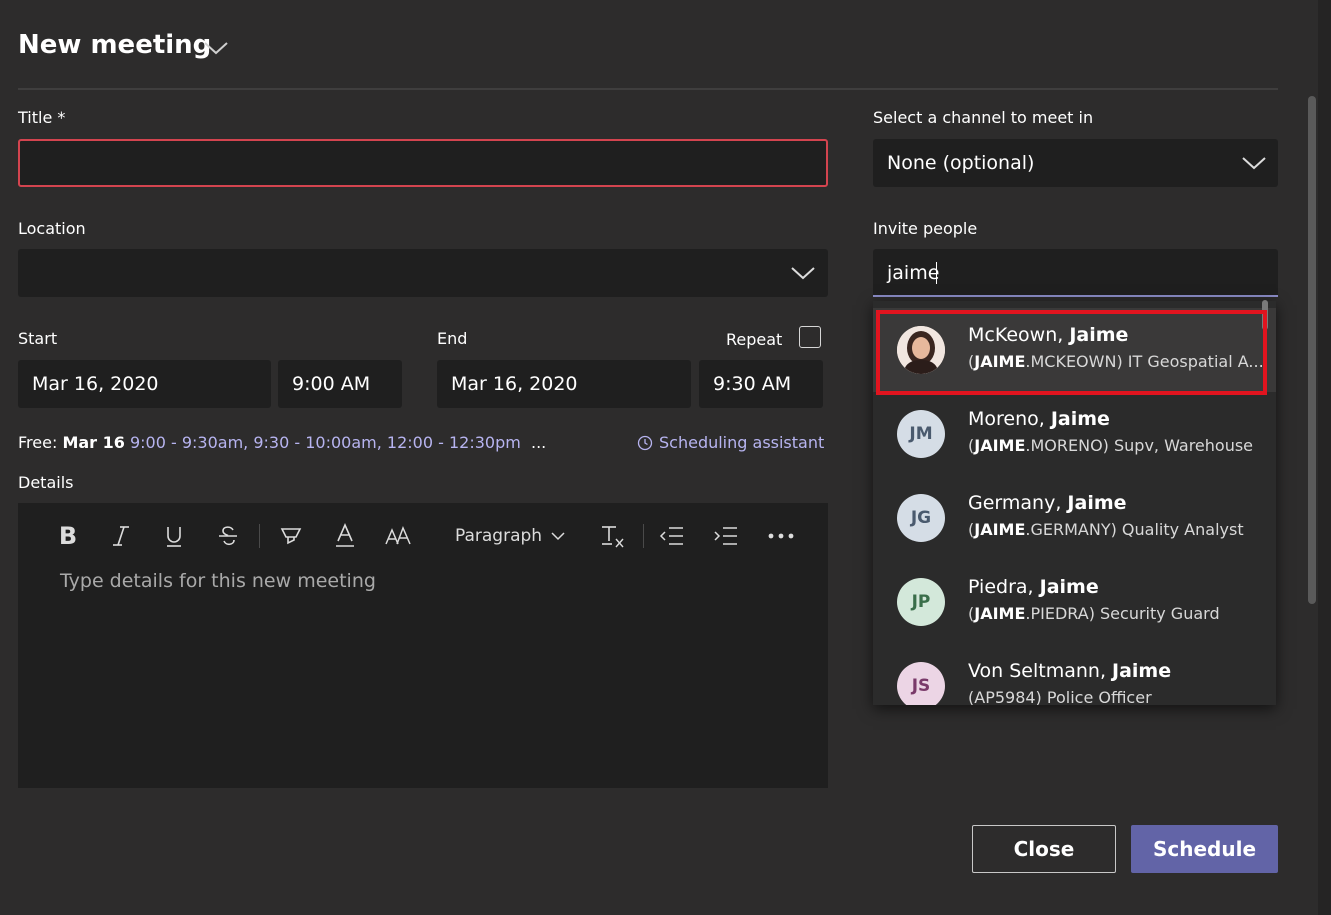 This screenshot has height=915, width=1331. Describe the element at coordinates (514, 384) in the screenshot. I see `end-date-value: Mar 16, 2020` at that location.